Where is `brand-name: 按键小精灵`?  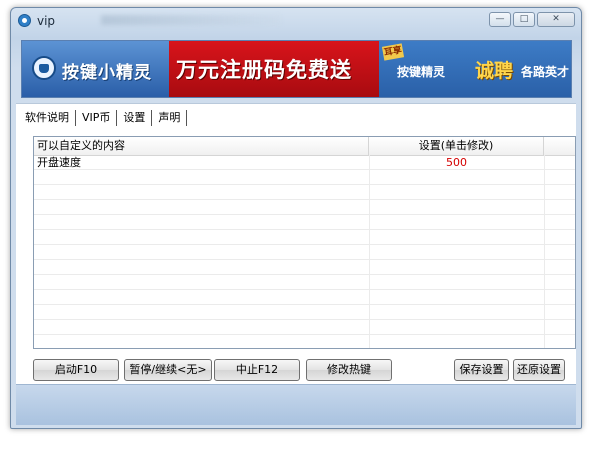
brand-name: 按键小精灵 is located at coordinates (107, 73).